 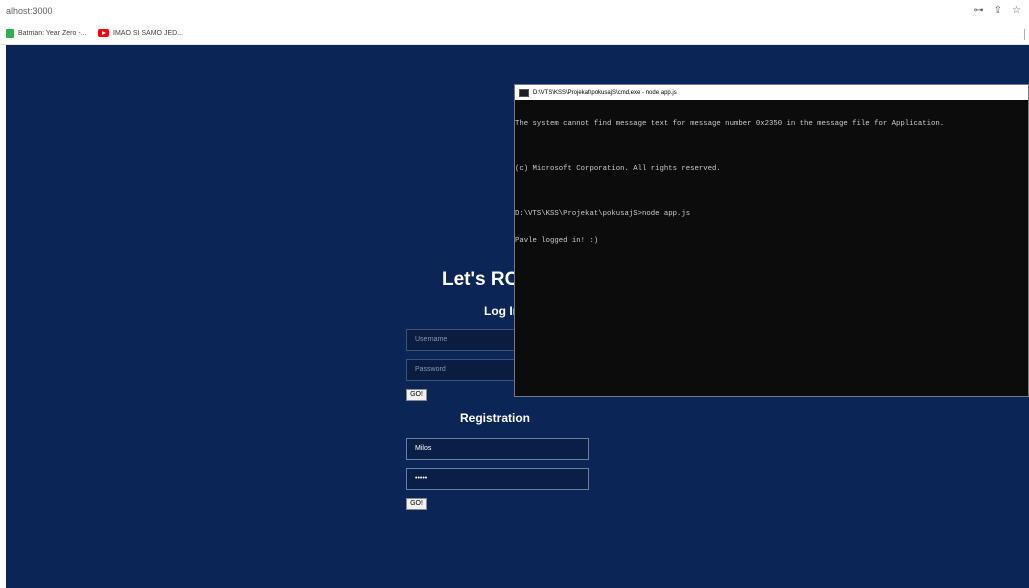 I want to click on register-go-button: GO!, so click(x=416, y=504).